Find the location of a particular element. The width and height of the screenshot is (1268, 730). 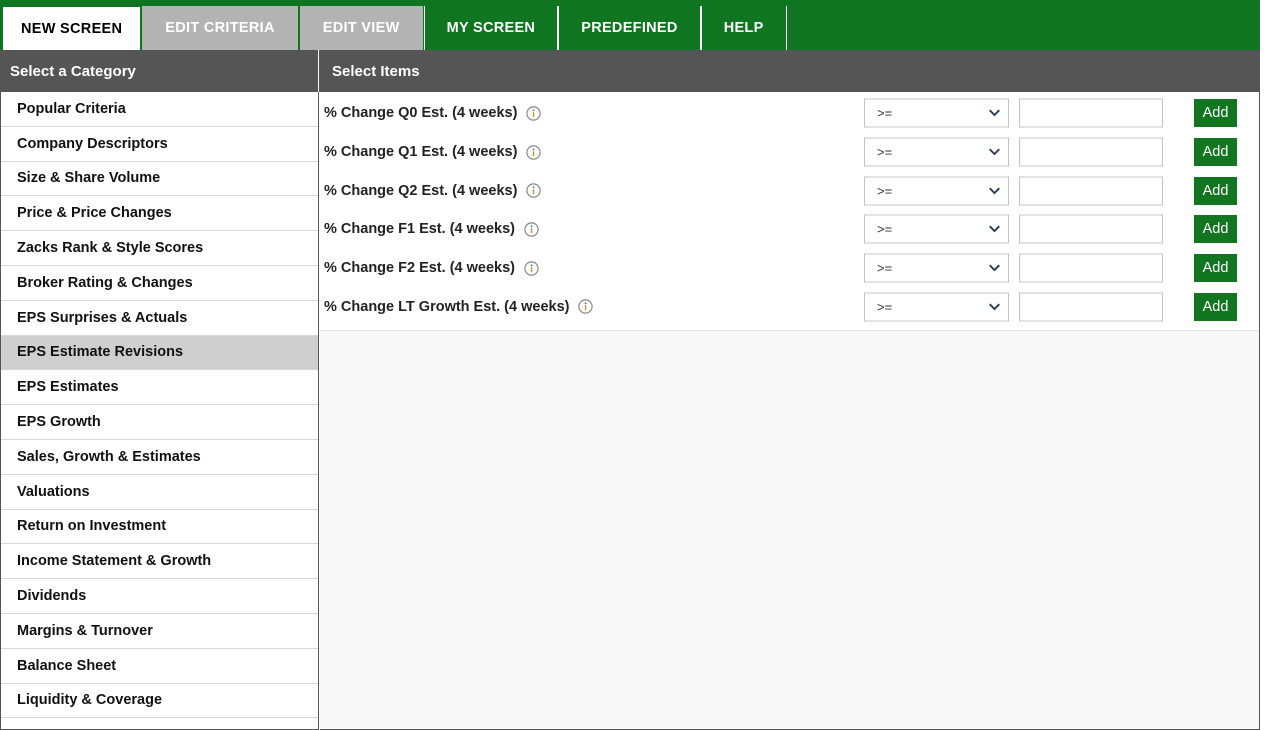

criteria-label: % Change F1 Est. (4 weeks) is located at coordinates (419, 229).